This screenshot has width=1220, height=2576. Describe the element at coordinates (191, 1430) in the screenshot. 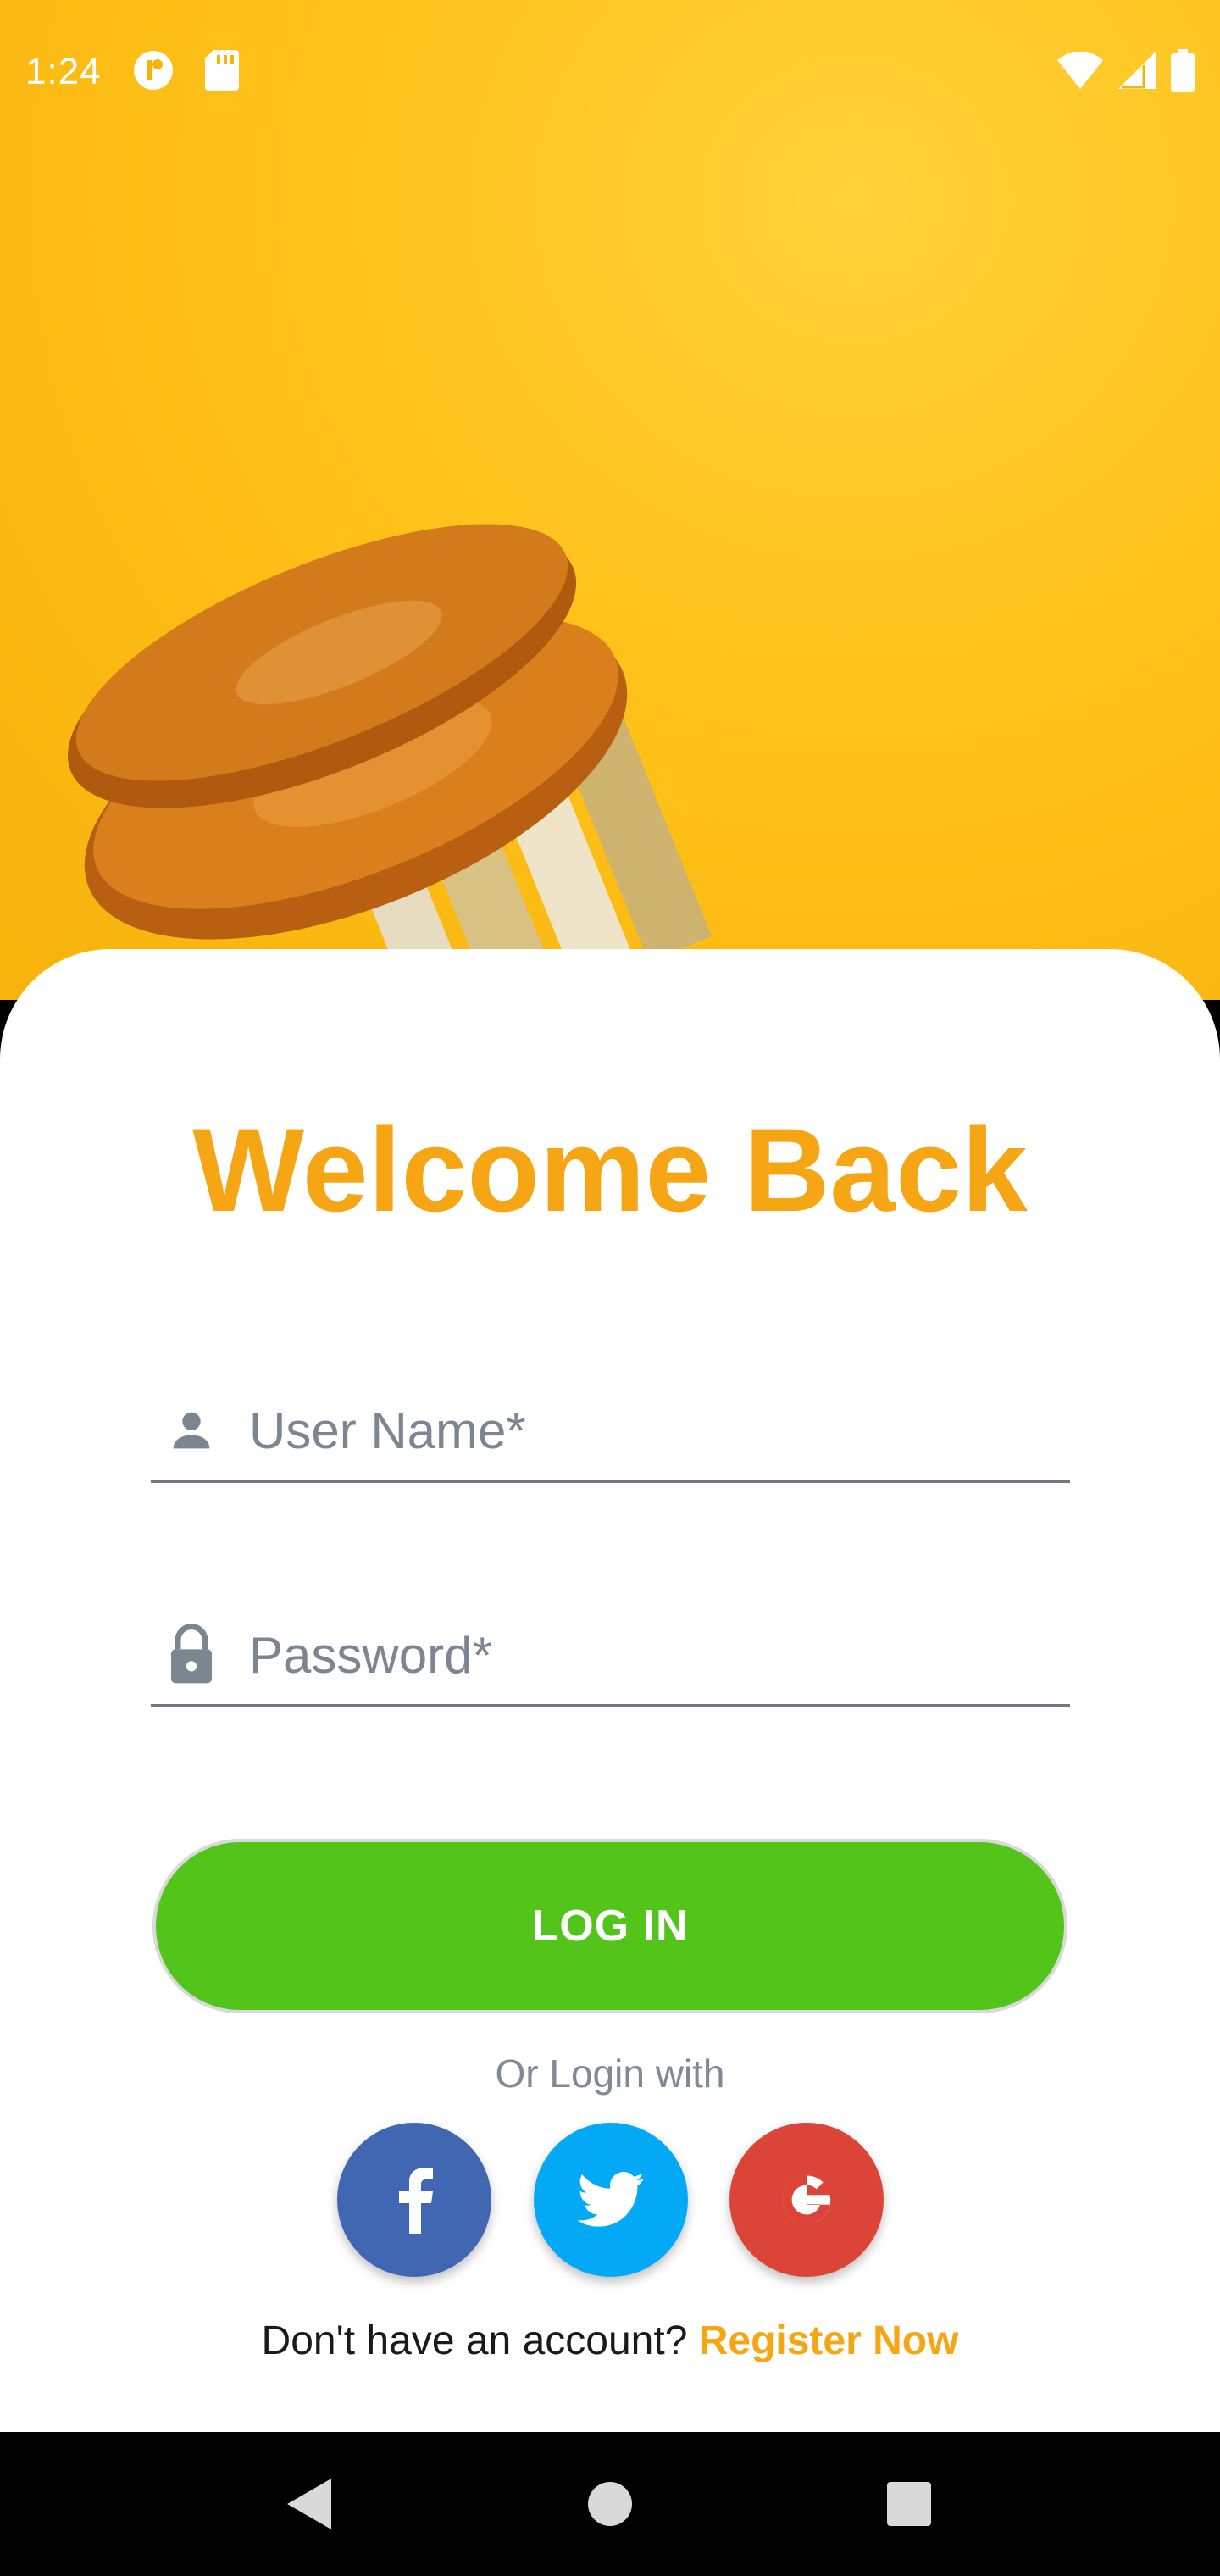

I see `person-icon` at that location.